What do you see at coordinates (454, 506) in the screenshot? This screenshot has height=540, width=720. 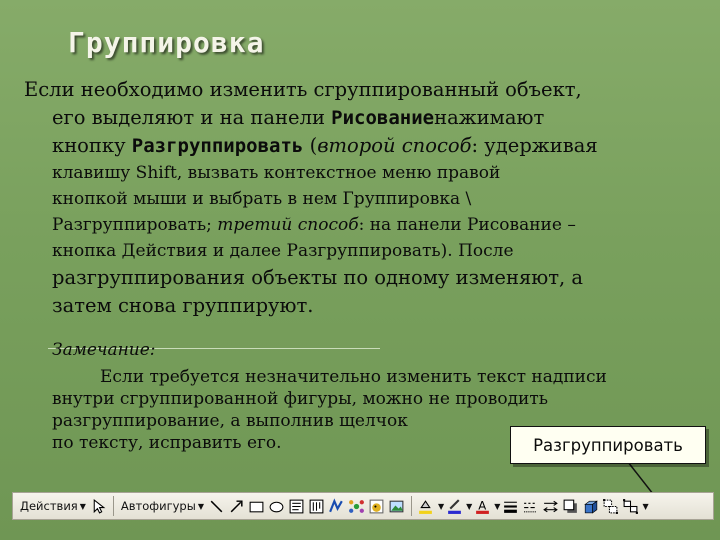 I see `line-color-icon` at bounding box center [454, 506].